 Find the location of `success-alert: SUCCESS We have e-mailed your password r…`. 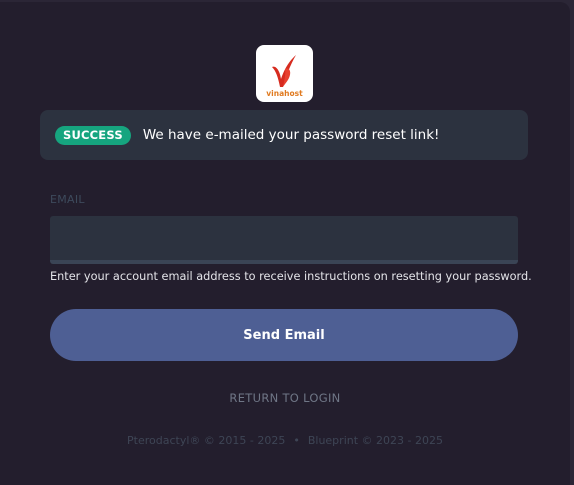

success-alert: SUCCESS We have e-mailed your password r… is located at coordinates (284, 135).